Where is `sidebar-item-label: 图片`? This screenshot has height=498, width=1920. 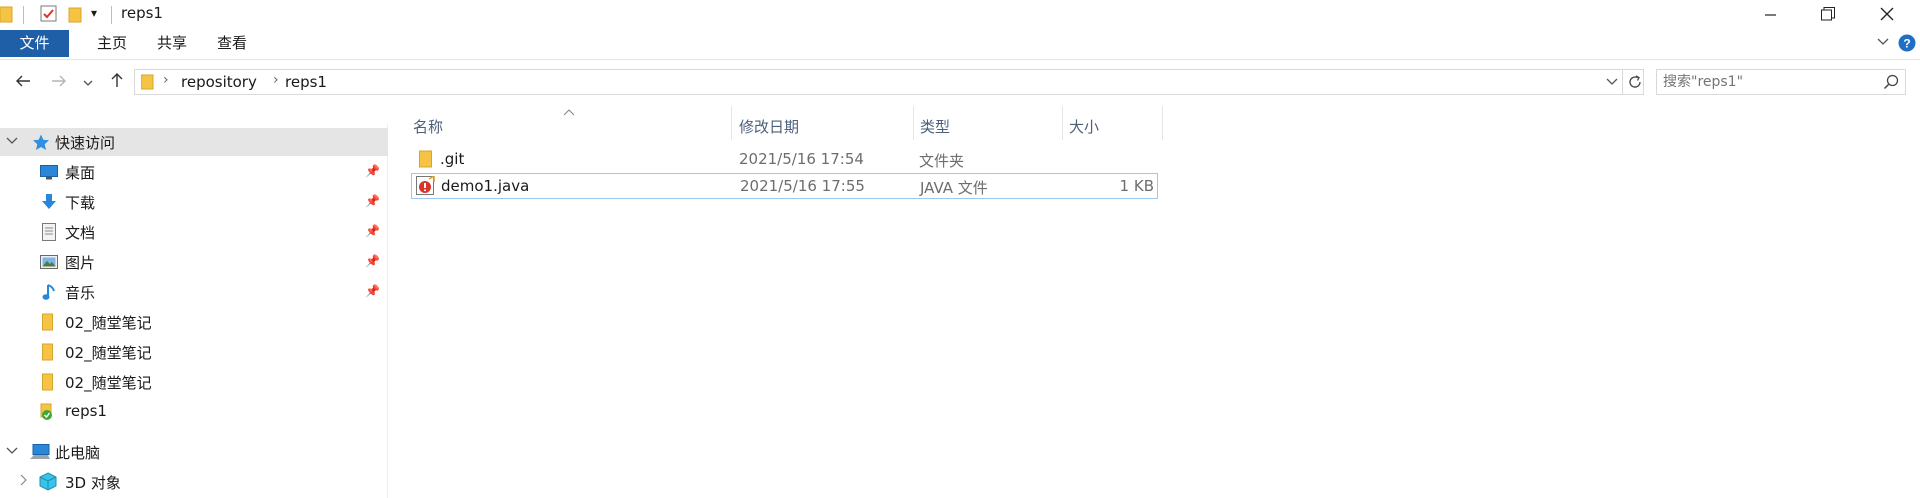 sidebar-item-label: 图片 is located at coordinates (80, 263).